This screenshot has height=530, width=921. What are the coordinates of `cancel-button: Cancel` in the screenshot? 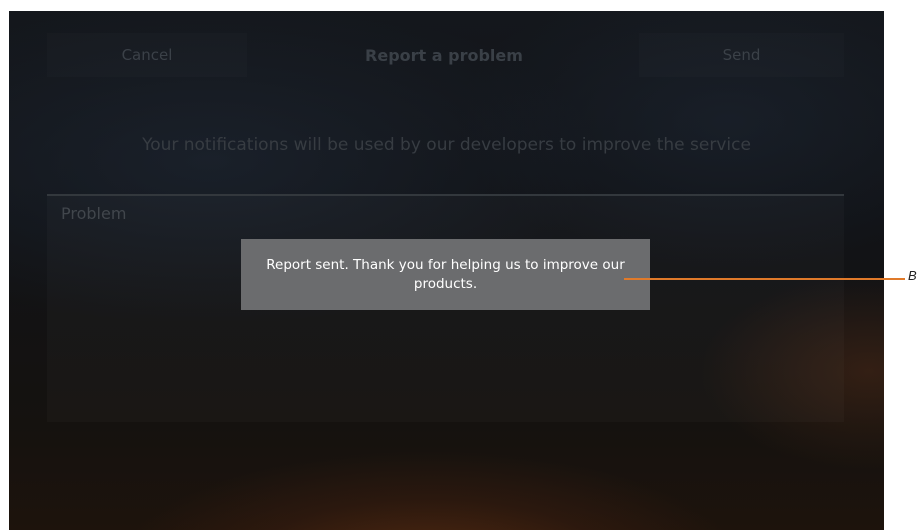 It's located at (147, 55).